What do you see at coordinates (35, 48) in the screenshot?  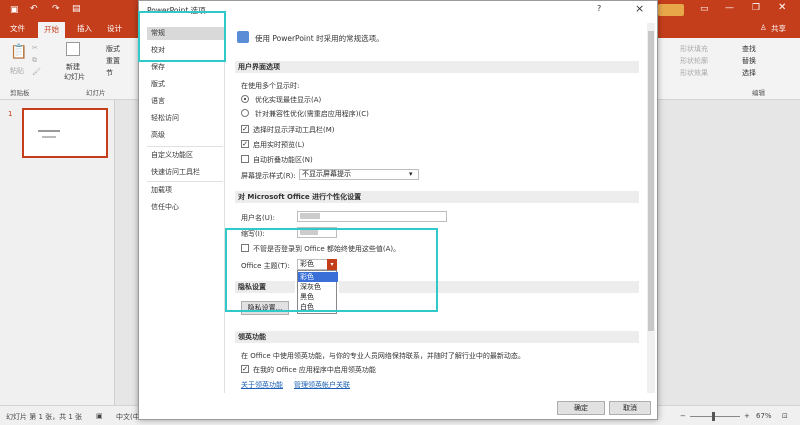 I see `cut-icon: ✂` at bounding box center [35, 48].